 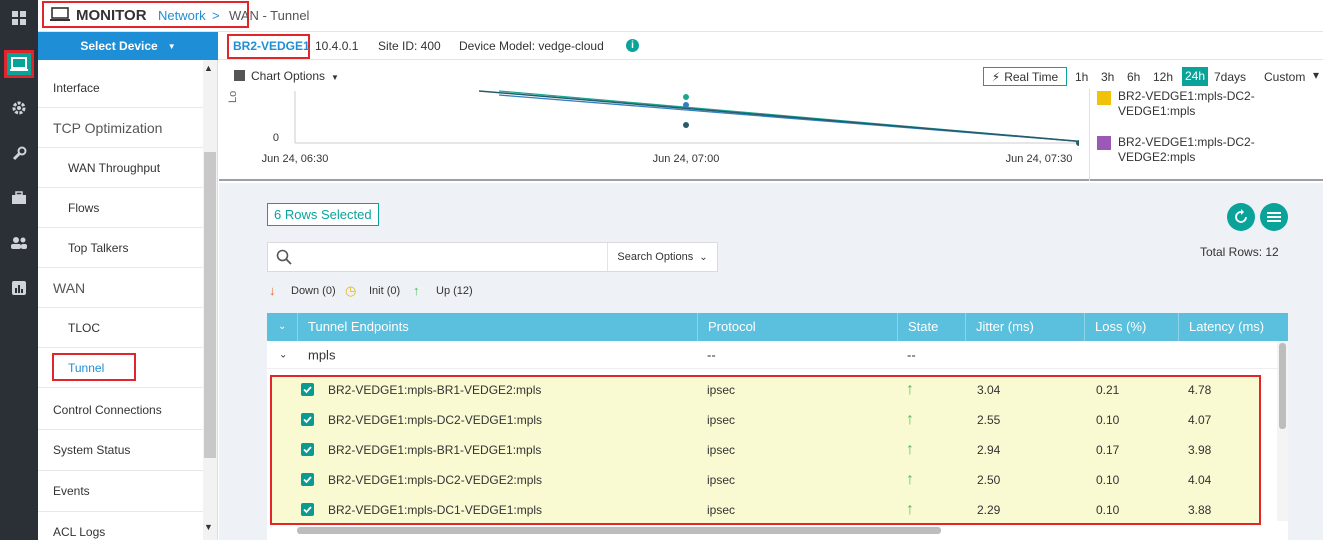 I want to click on hamburger-icon, so click(x=1274, y=217).